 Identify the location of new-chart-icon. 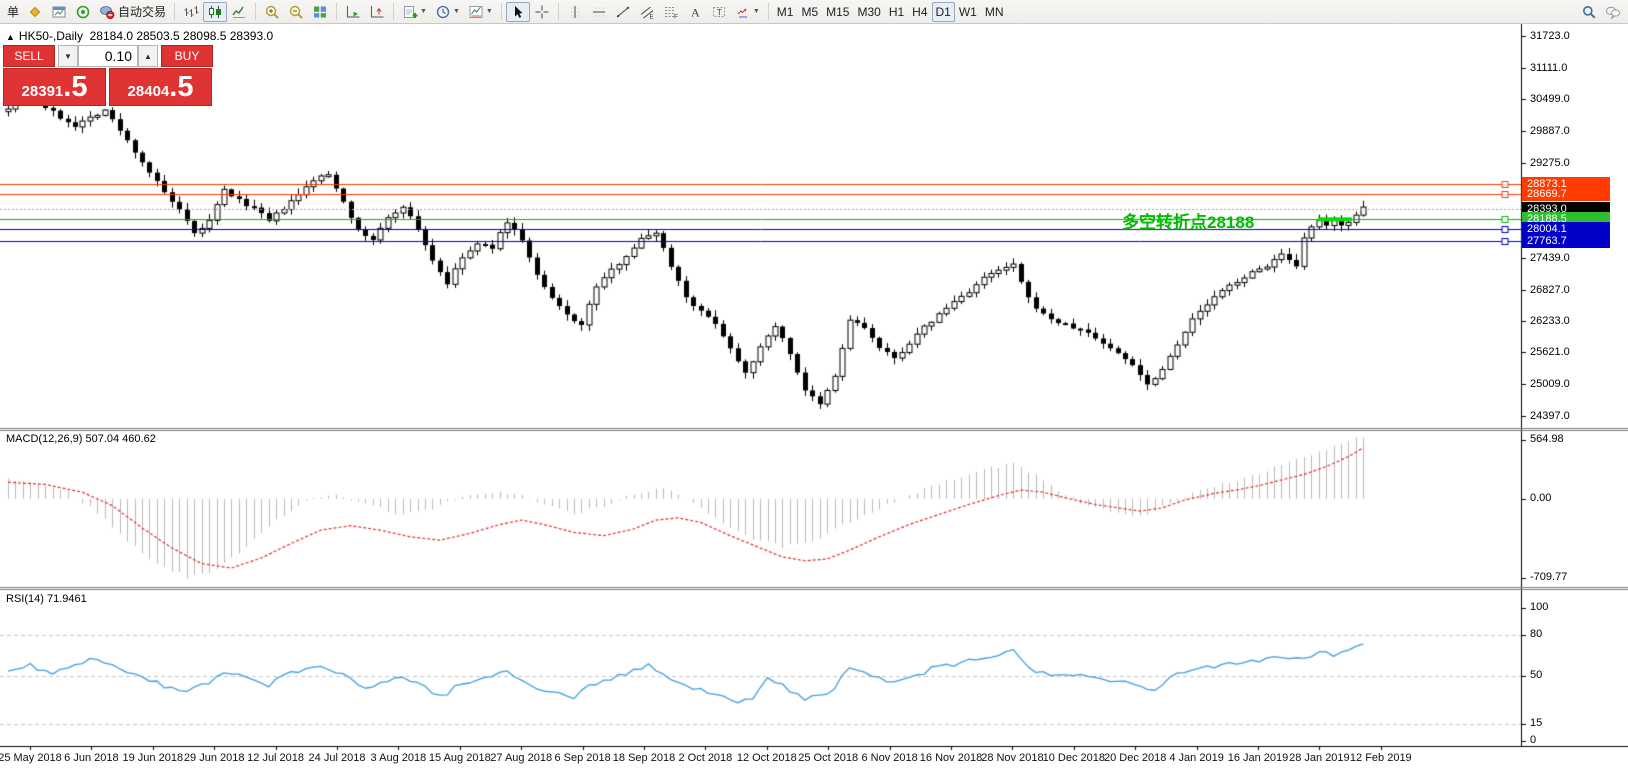
(59, 12).